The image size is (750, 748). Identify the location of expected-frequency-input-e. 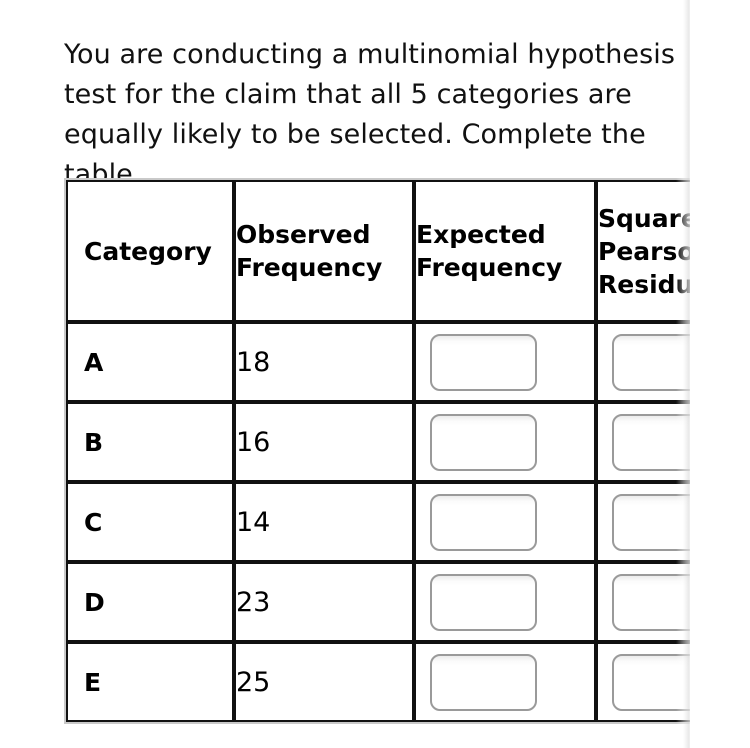
(483, 682).